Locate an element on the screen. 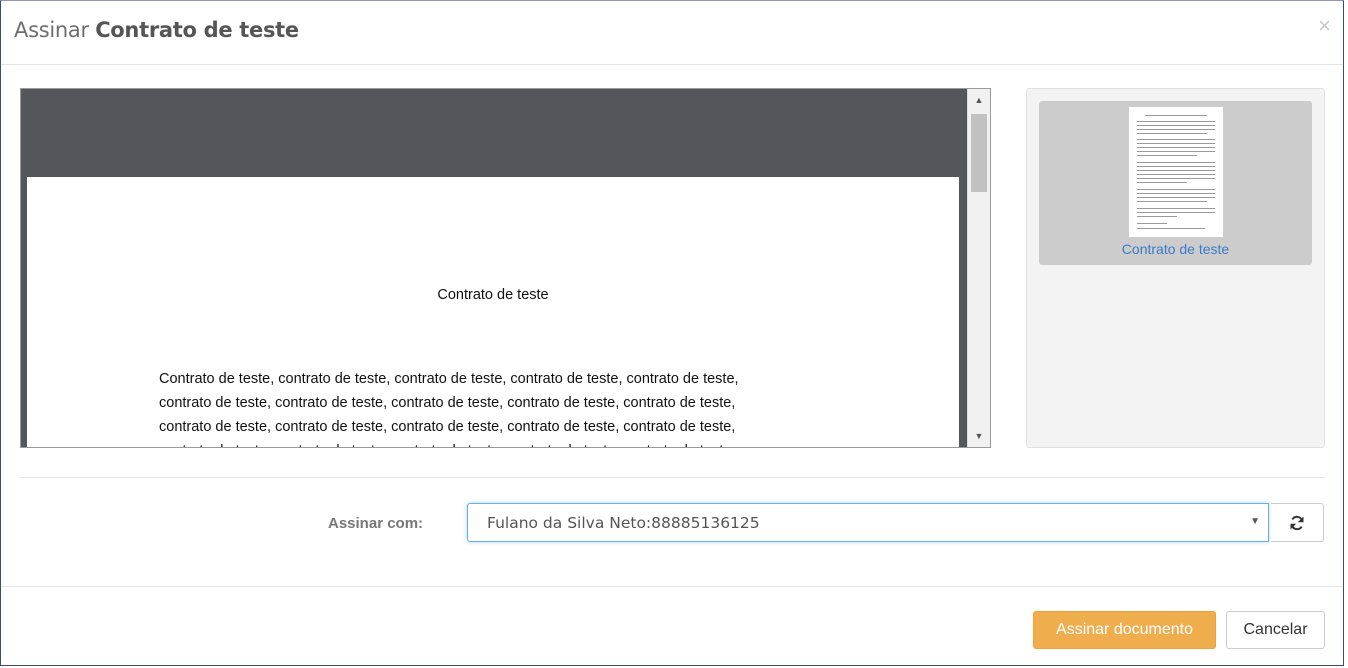  sign-document-button: Assinar documento is located at coordinates (1124, 630).